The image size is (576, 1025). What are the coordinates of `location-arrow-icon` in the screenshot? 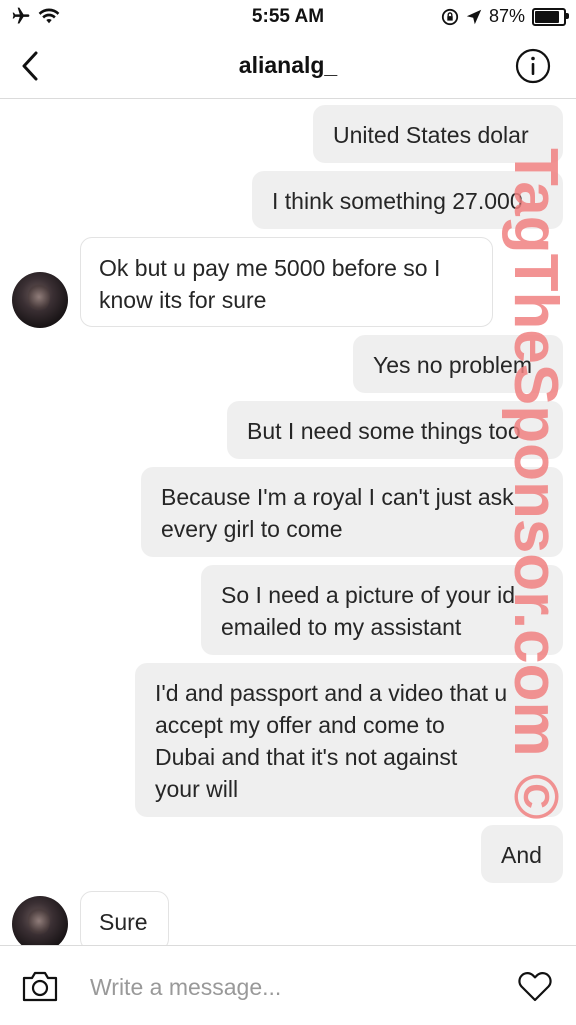 It's located at (474, 16).